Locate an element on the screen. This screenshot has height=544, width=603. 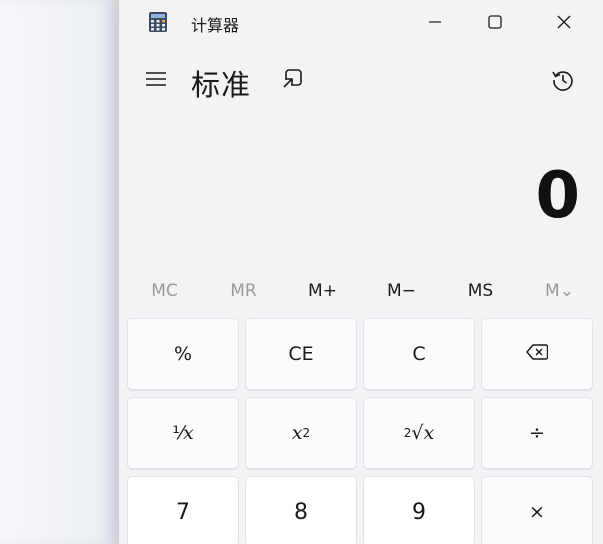
memory-clear-button: MC is located at coordinates (164, 291).